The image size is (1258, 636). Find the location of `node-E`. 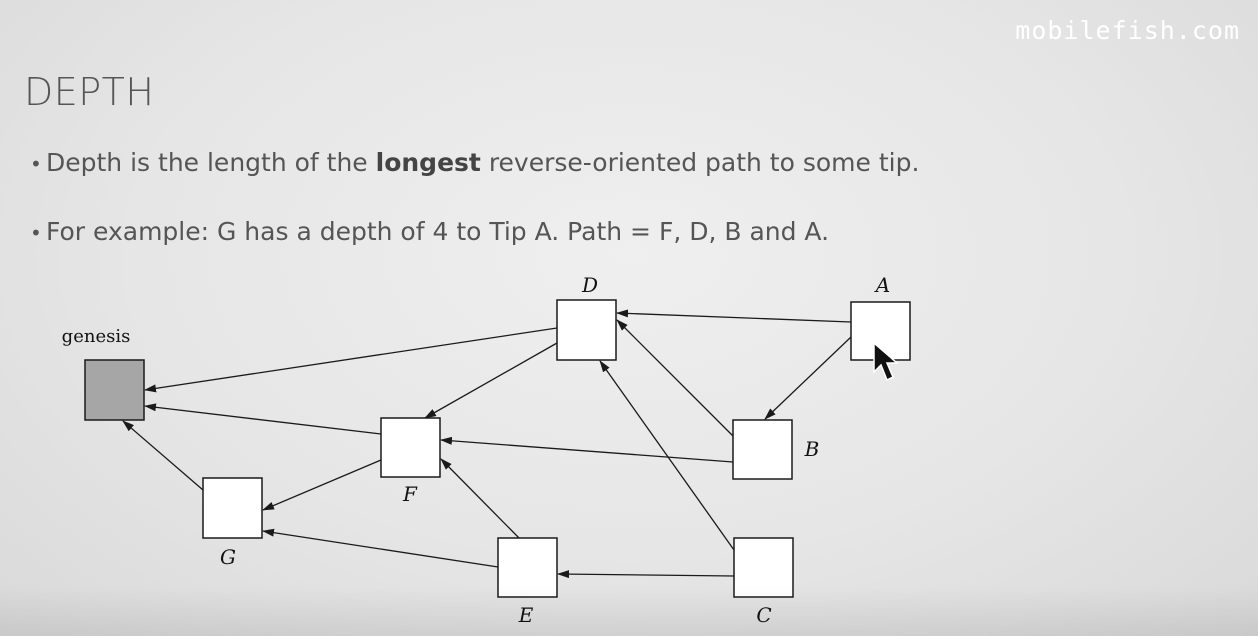

node-E is located at coordinates (527, 567).